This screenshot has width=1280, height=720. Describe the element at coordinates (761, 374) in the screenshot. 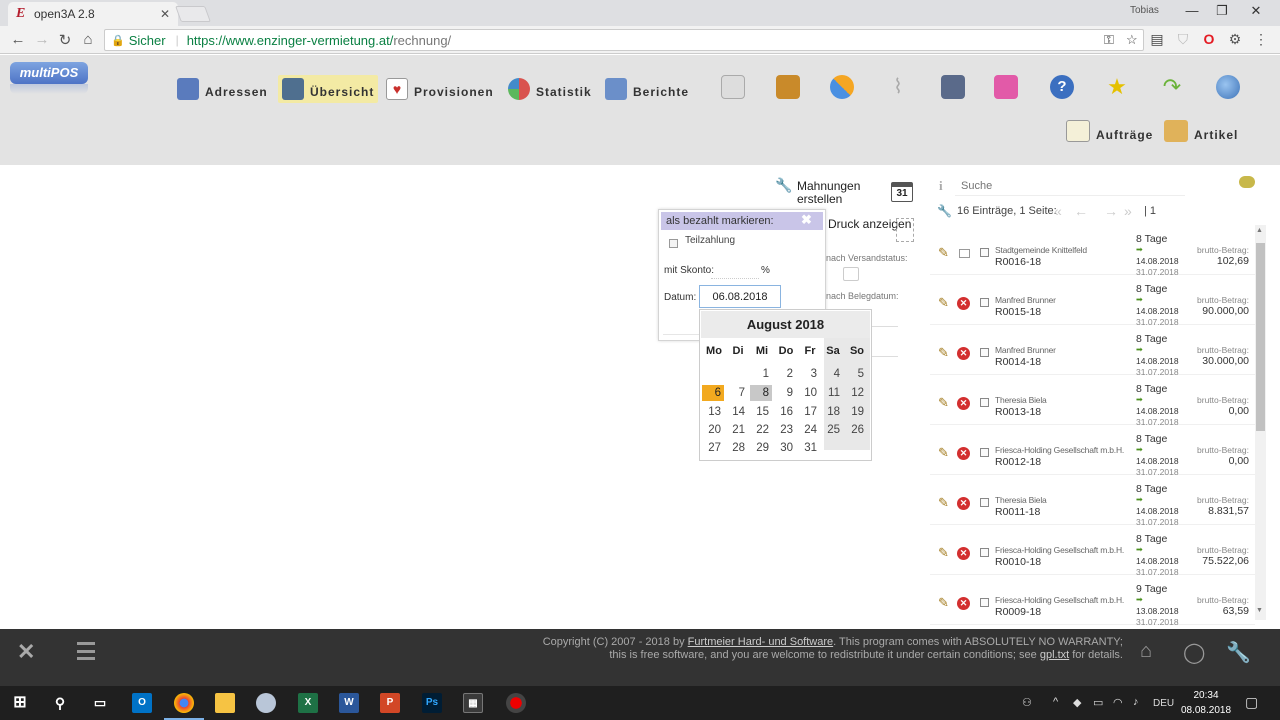

I see `calendar-day: 1` at that location.